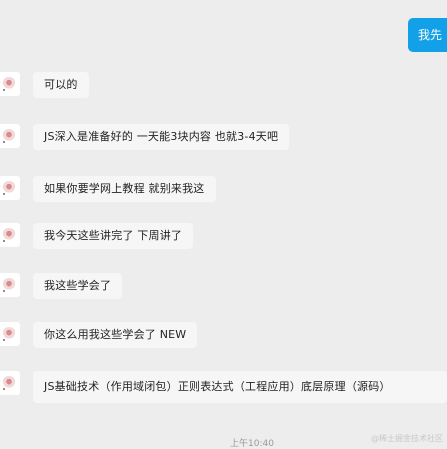 This screenshot has height=449, width=447. What do you see at coordinates (407, 438) in the screenshot?
I see `watermark: @稀土掘金技术社区` at bounding box center [407, 438].